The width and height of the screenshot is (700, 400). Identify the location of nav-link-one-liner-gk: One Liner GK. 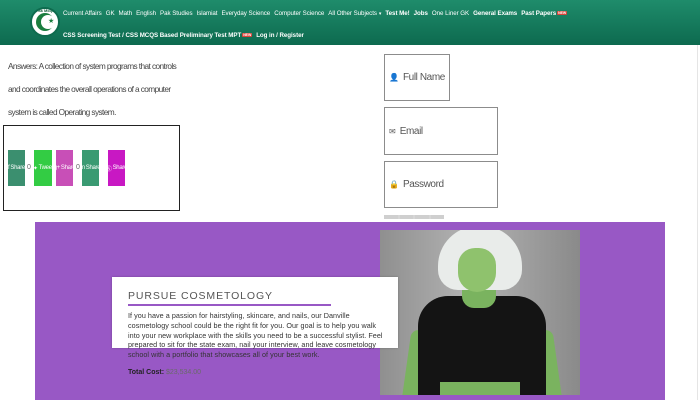
(450, 14).